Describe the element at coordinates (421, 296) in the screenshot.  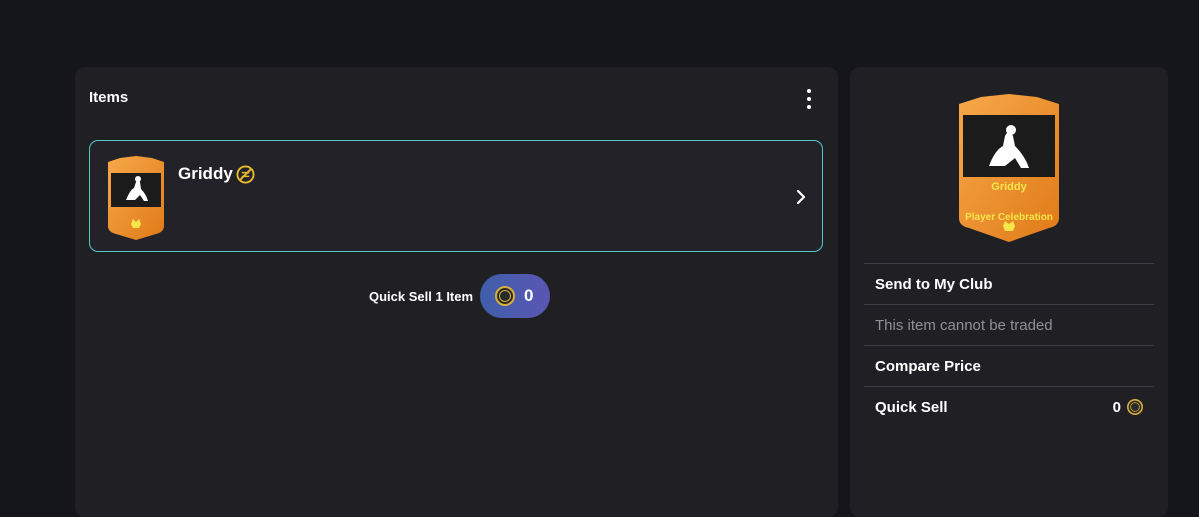
I see `quick-sell-label: Quick Sell 1 Item` at that location.